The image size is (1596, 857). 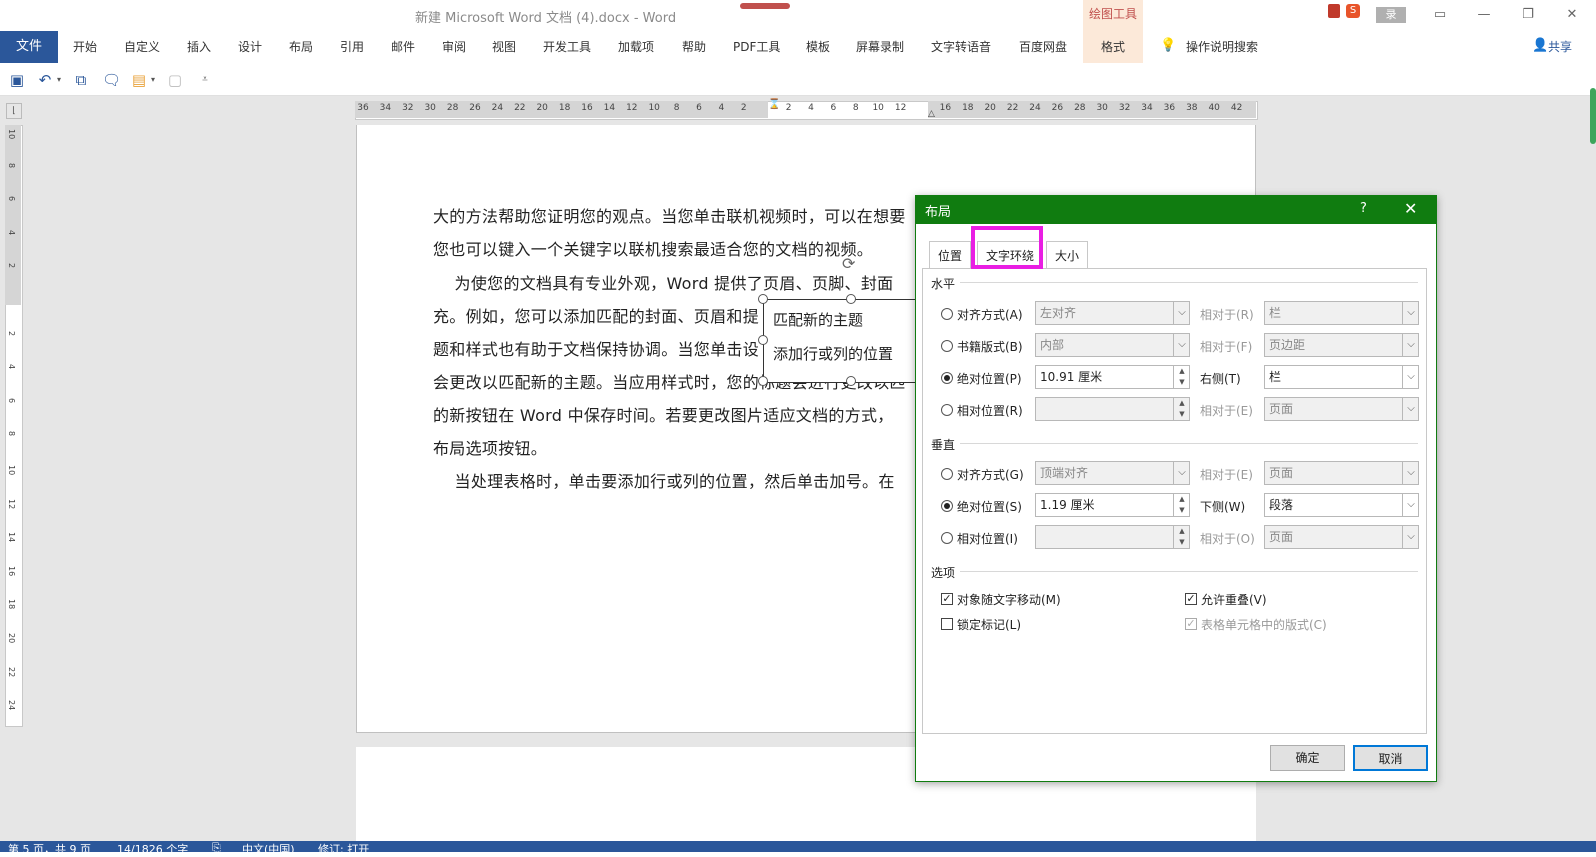 I want to click on tab-text-to-speech: 文字转语音, so click(x=961, y=46).